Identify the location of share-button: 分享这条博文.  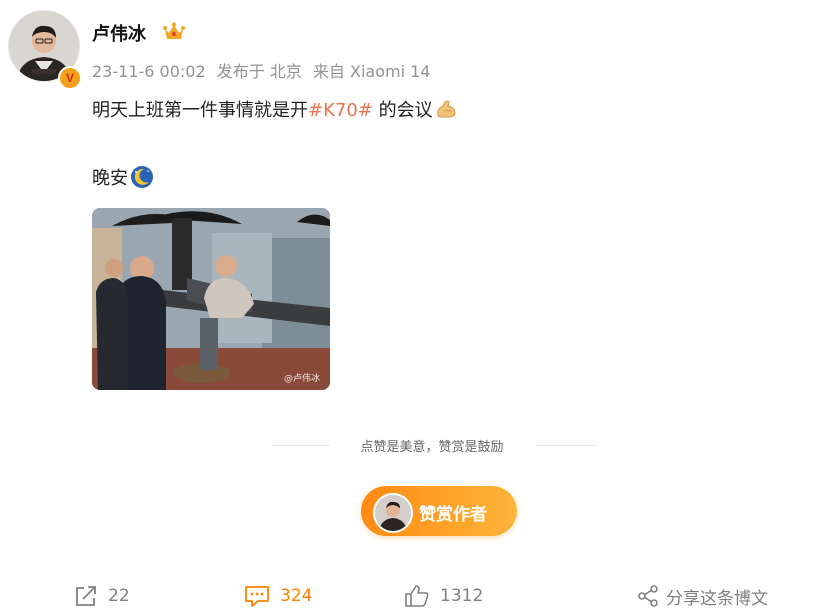
(702, 596).